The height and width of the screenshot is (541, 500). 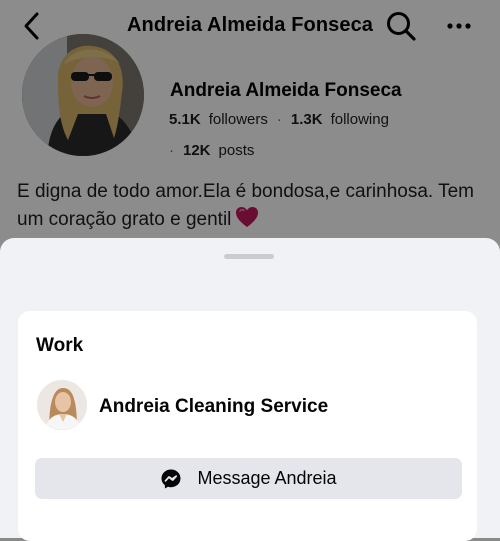 What do you see at coordinates (171, 478) in the screenshot?
I see `messenger-icon` at bounding box center [171, 478].